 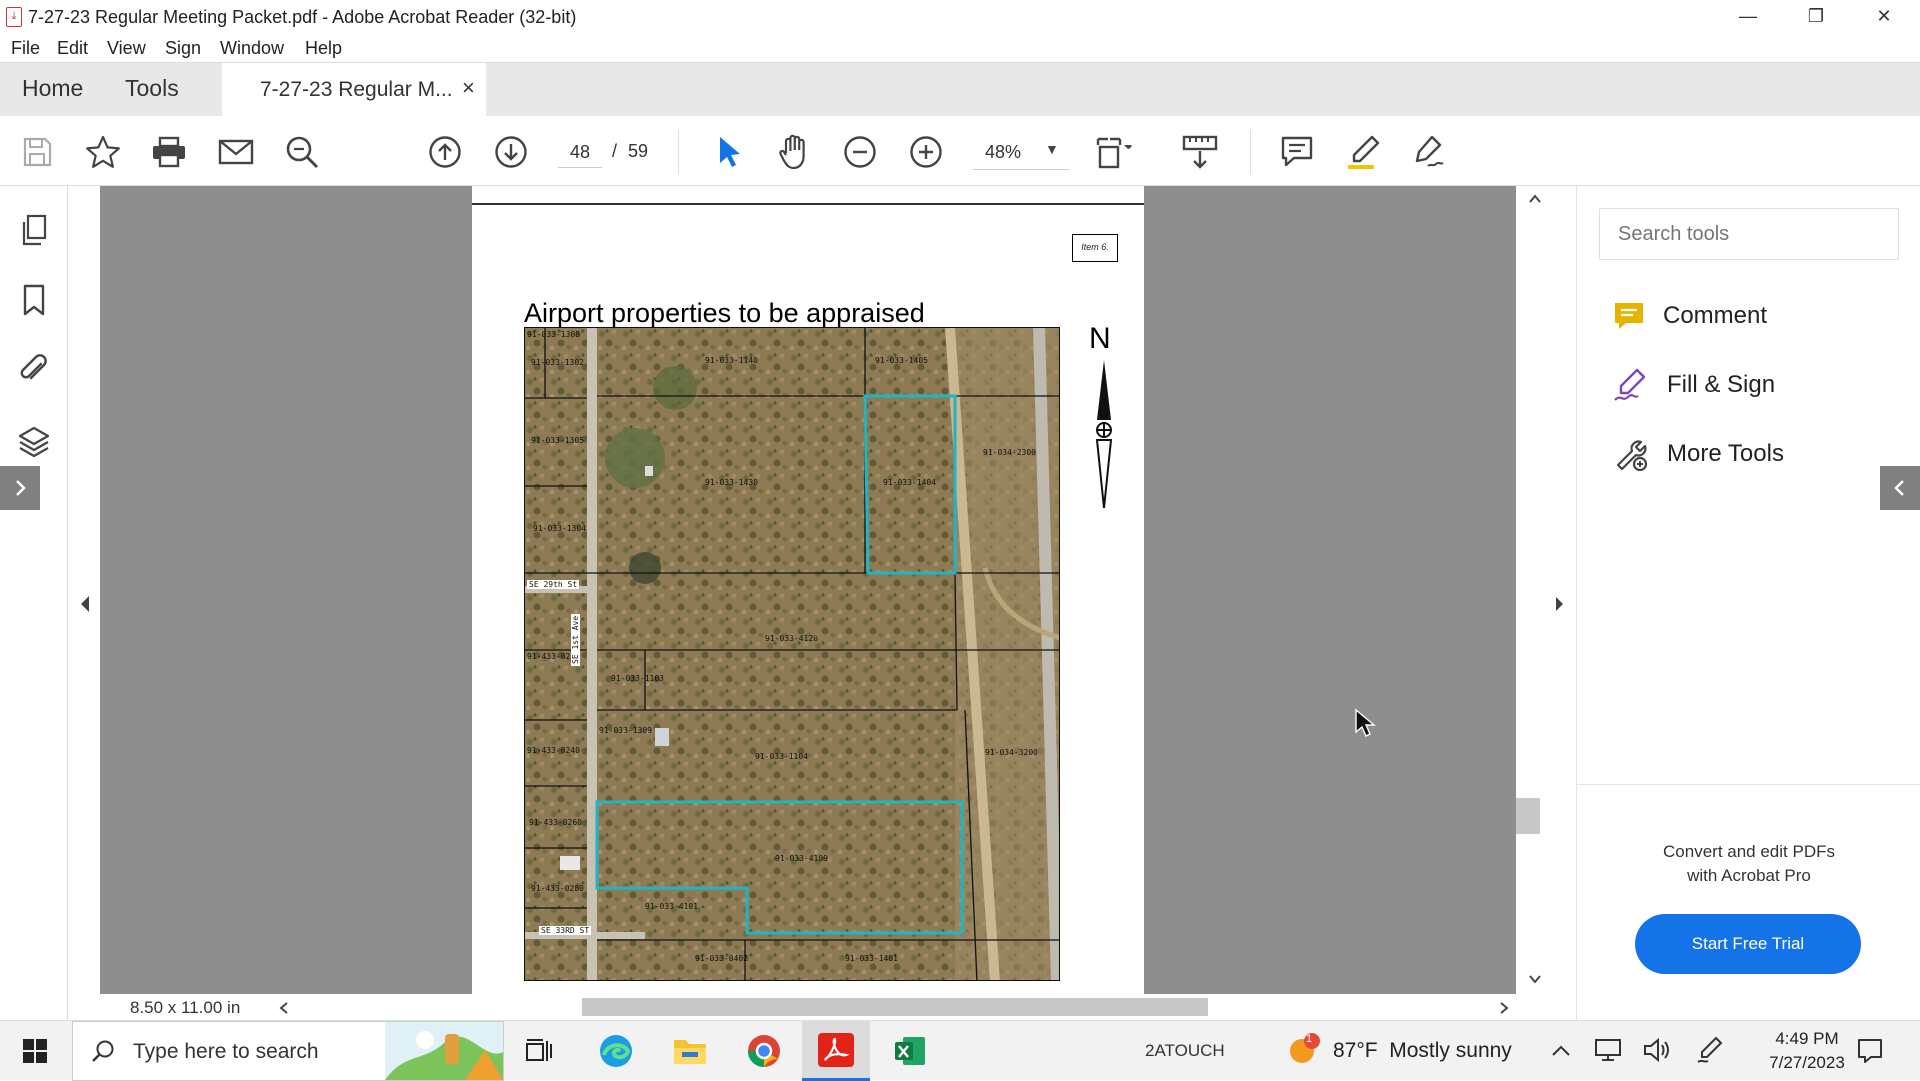 What do you see at coordinates (37, 152) in the screenshot?
I see `save-icon` at bounding box center [37, 152].